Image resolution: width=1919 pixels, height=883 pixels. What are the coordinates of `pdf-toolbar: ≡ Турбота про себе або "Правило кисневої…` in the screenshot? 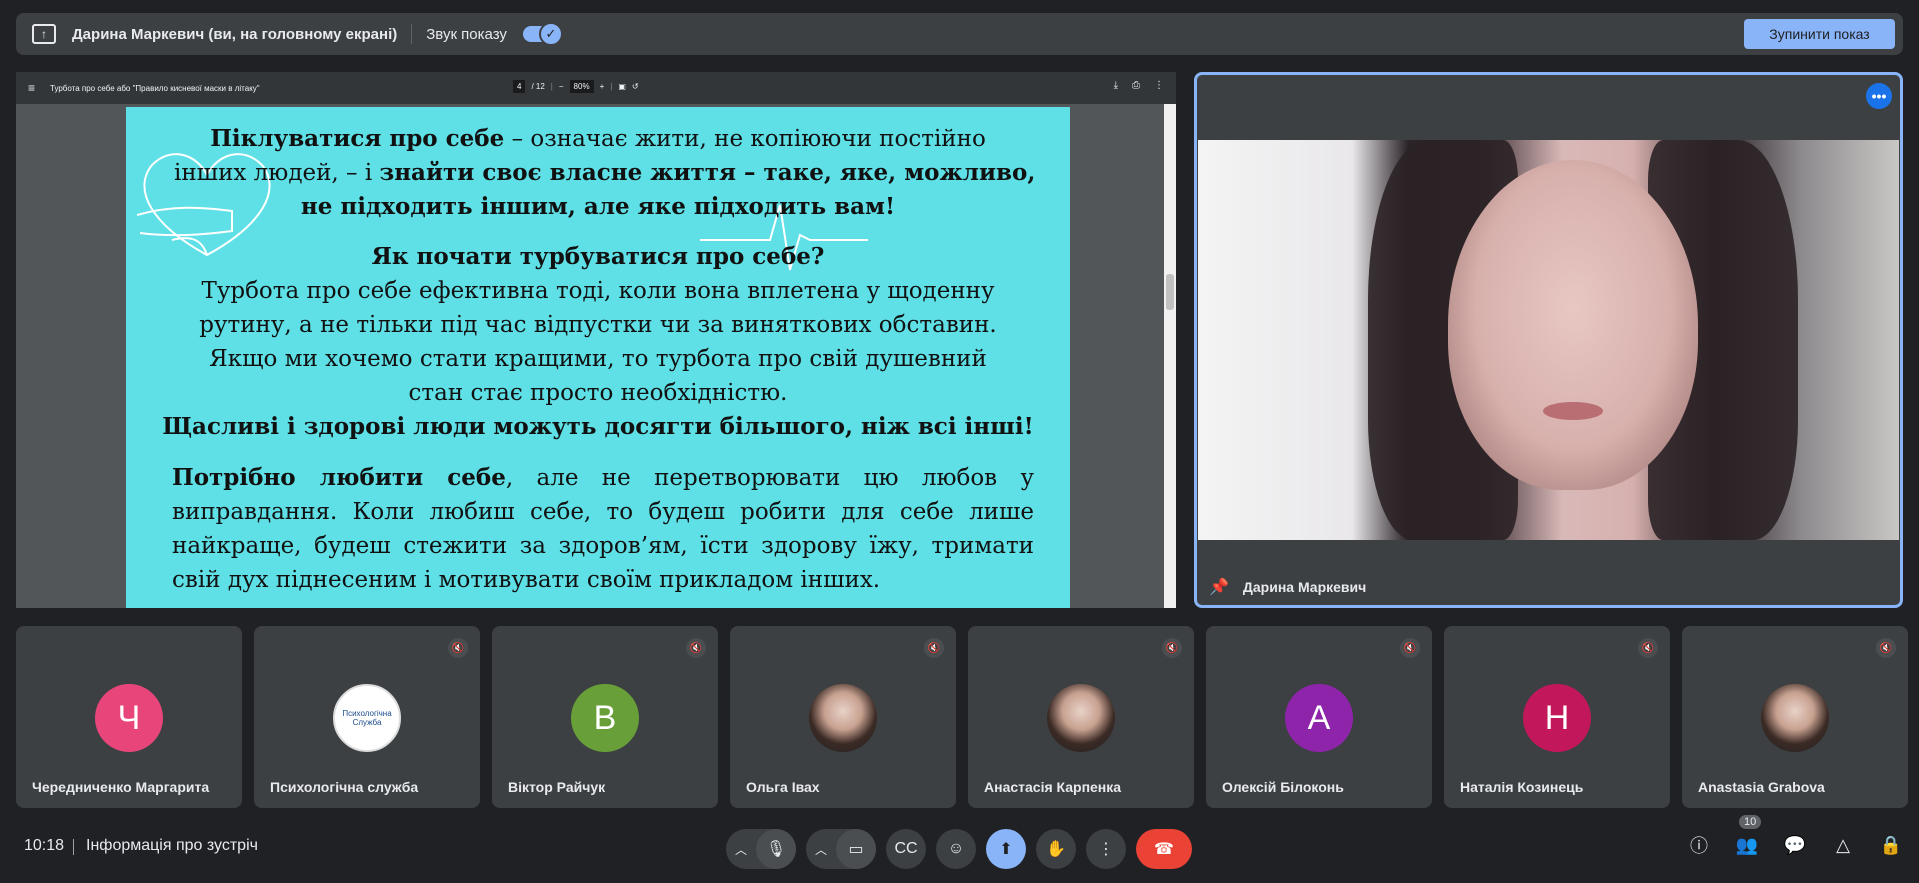 It's located at (596, 88).